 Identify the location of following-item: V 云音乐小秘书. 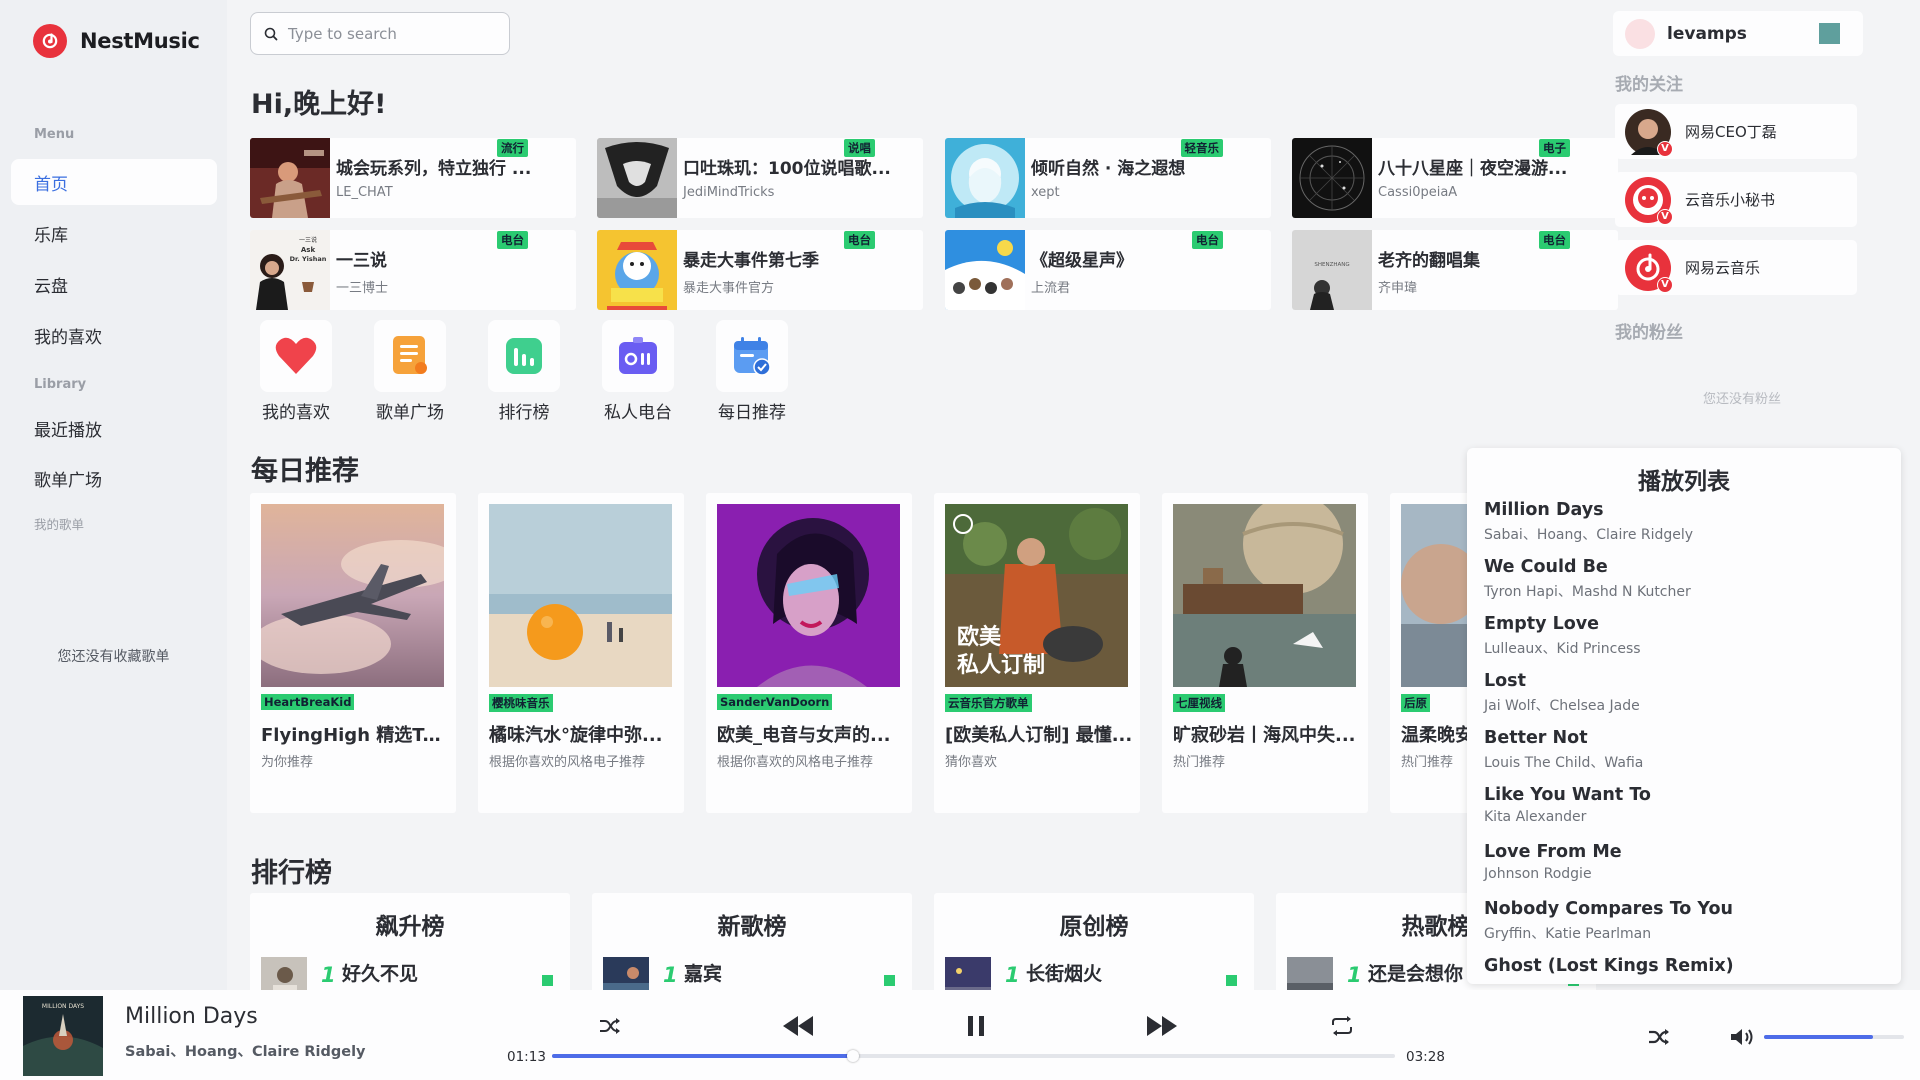
(1736, 199).